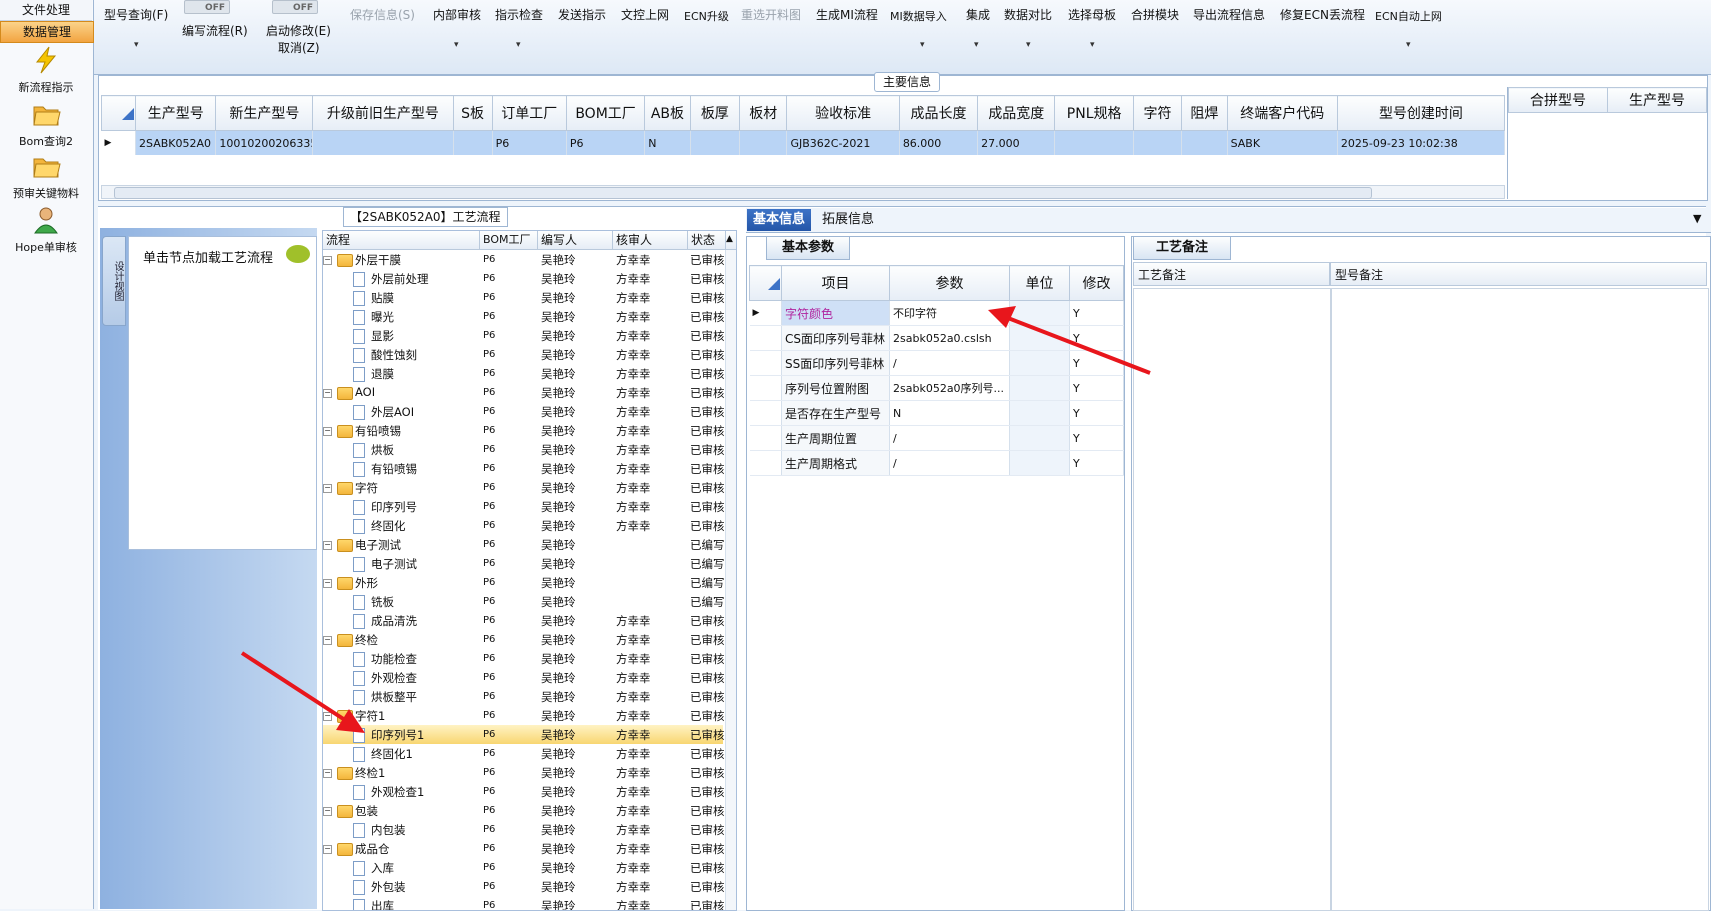 This screenshot has height=911, width=1711. I want to click on start-modify-button: 启动修改(E), so click(298, 30).